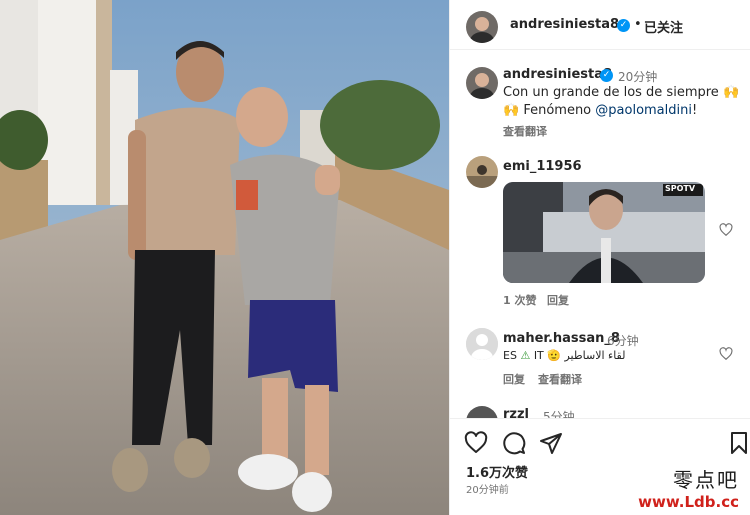 Image resolution: width=750 pixels, height=515 pixels. What do you see at coordinates (564, 24) in the screenshot?
I see `header-username: andresiniesta8` at bounding box center [564, 24].